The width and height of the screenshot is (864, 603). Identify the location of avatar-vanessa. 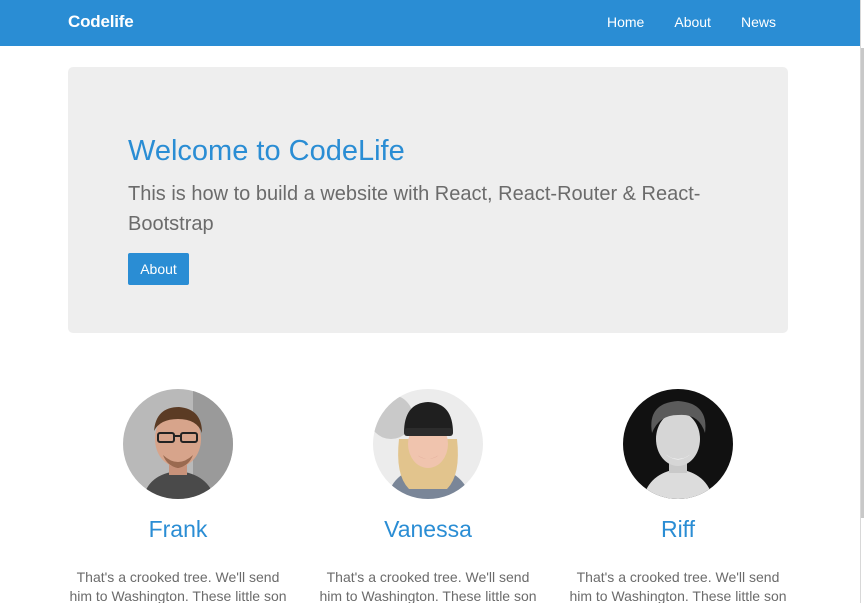
(428, 444).